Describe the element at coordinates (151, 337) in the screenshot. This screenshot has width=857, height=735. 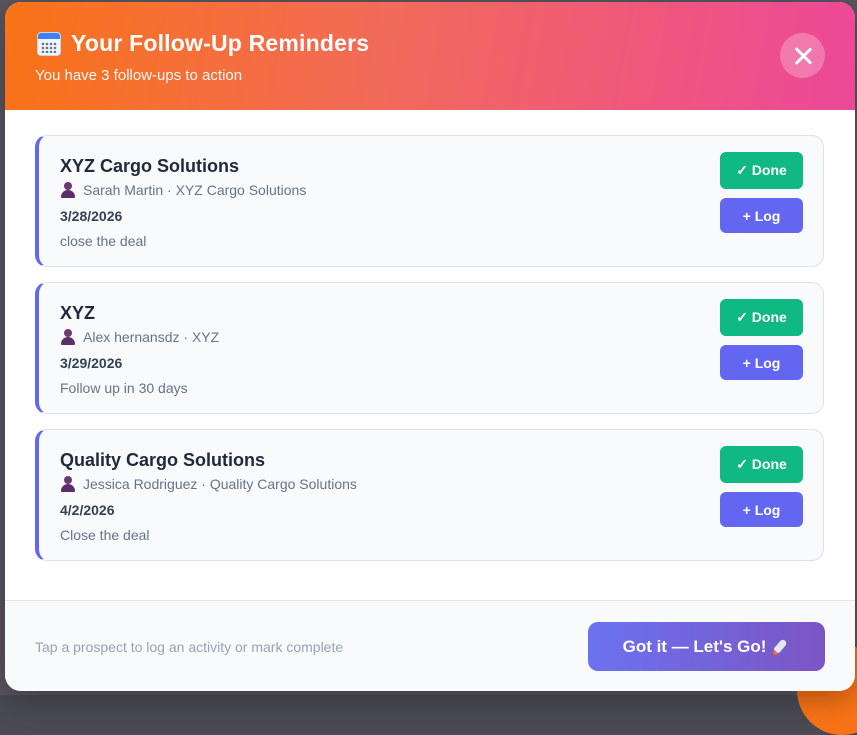
I see `reminder-contact-text: Alex hernansdz · XYZ` at that location.